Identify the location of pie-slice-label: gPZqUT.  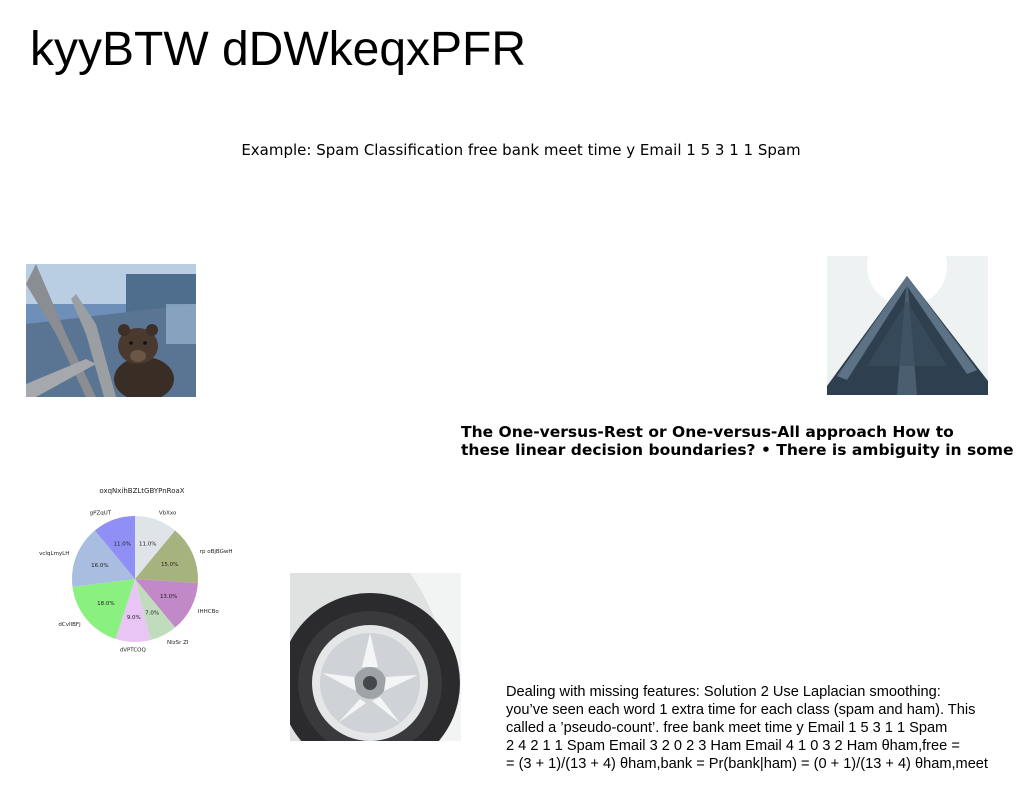
(101, 514).